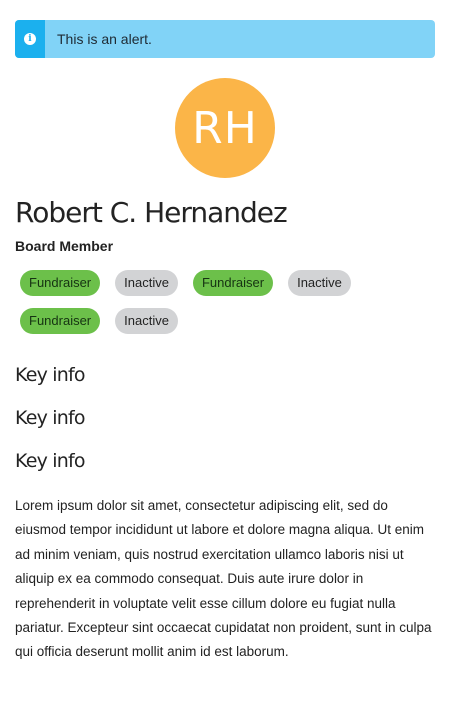 The image size is (450, 706). Describe the element at coordinates (64, 246) in the screenshot. I see `profile-role: Board Member` at that location.